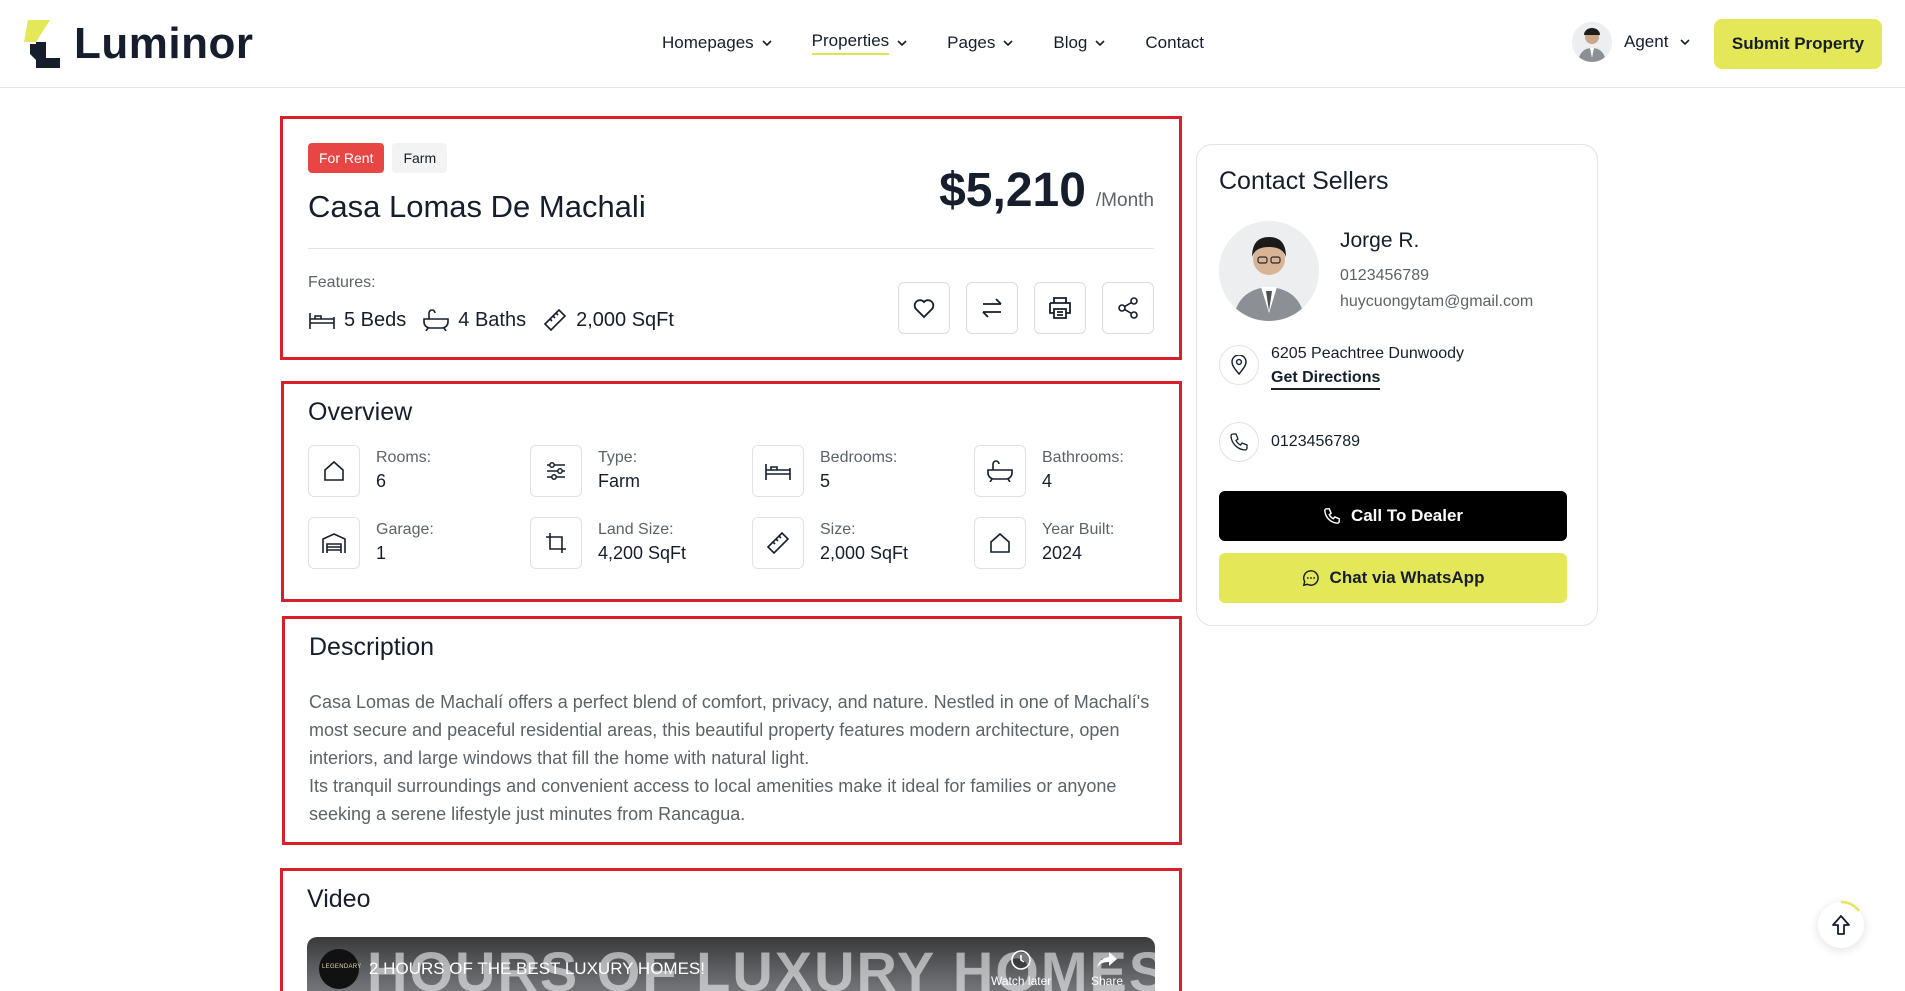 This screenshot has width=1905, height=991. Describe the element at coordinates (1107, 960) in the screenshot. I see `share-arrow-icon` at that location.